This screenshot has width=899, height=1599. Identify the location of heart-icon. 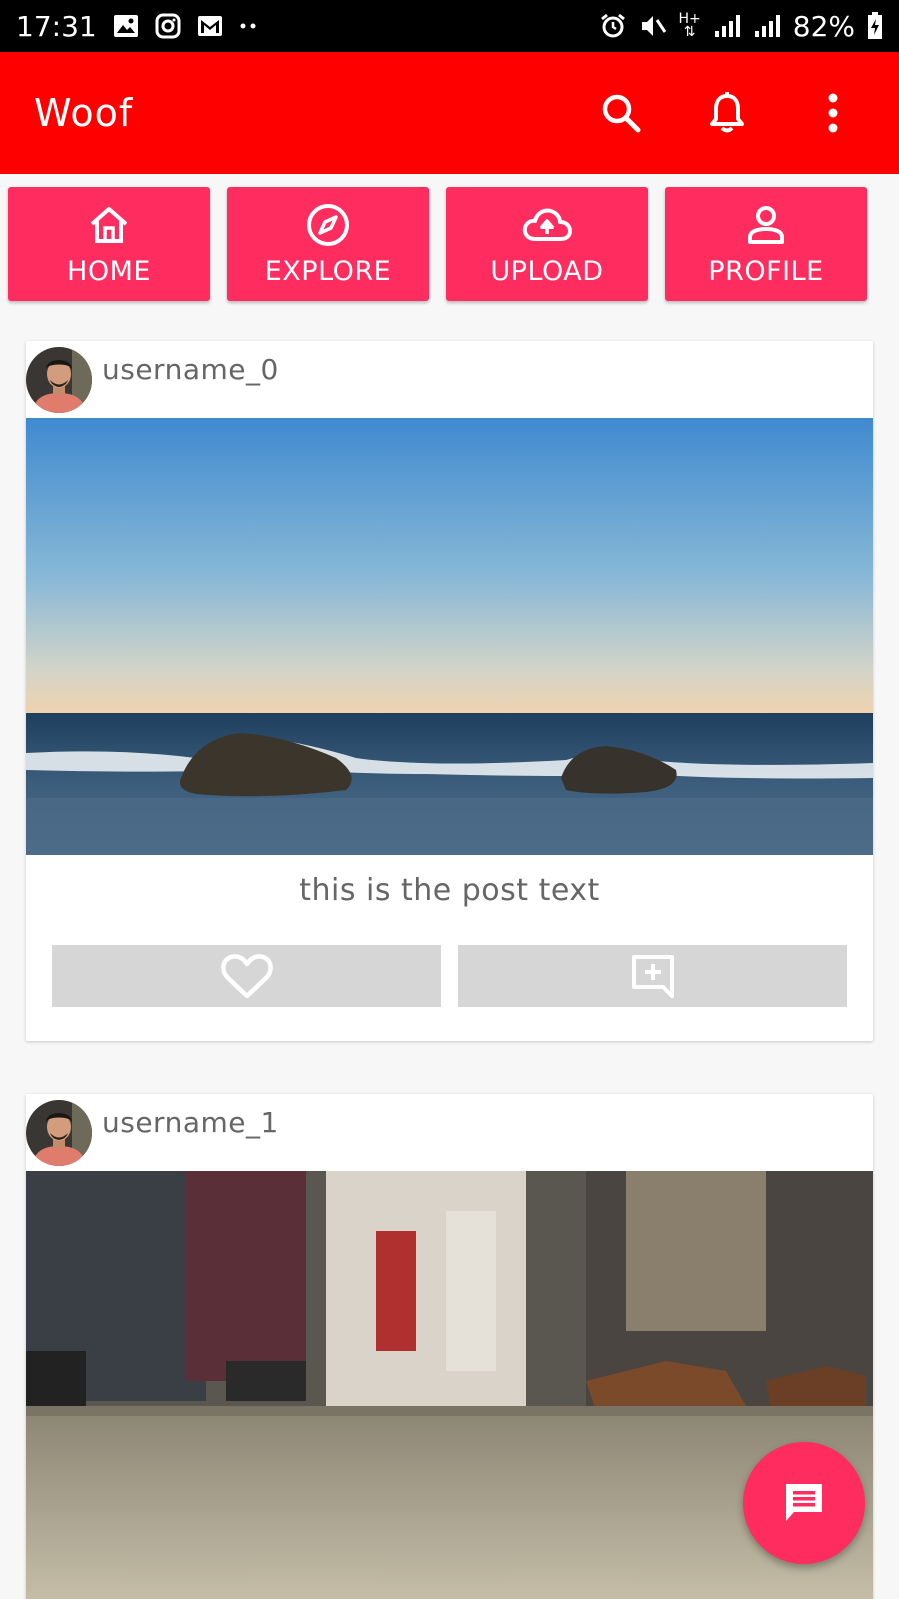
(246, 976).